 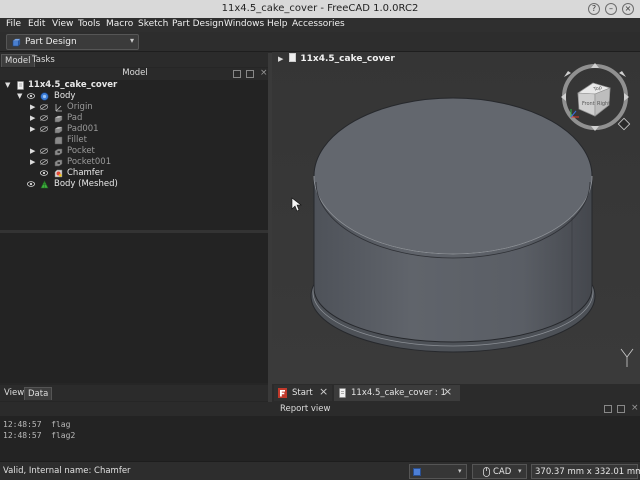 I want to click on minimize-button: –, so click(x=611, y=9).